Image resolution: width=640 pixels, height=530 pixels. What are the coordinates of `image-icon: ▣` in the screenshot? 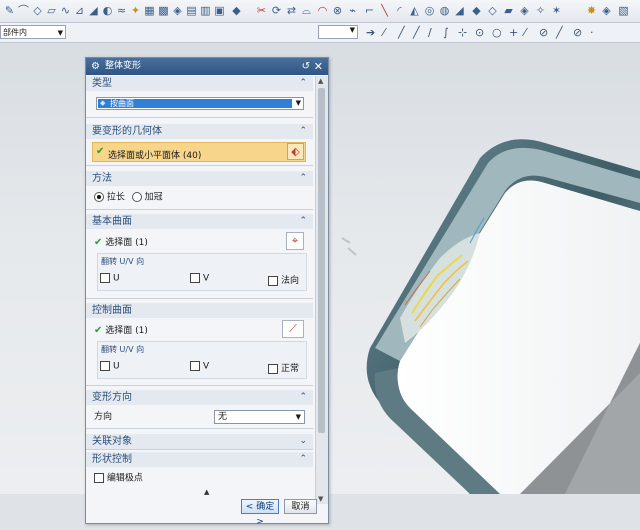 It's located at (219, 10).